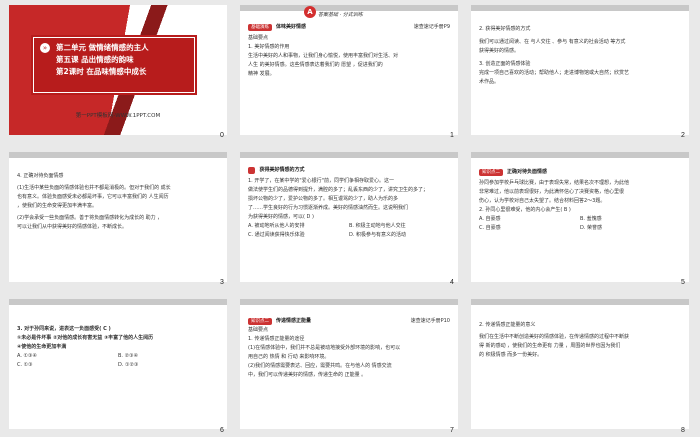  What do you see at coordinates (507, 325) in the screenshot?
I see `point-heading: 2. 传递情感正能量的意义` at bounding box center [507, 325].